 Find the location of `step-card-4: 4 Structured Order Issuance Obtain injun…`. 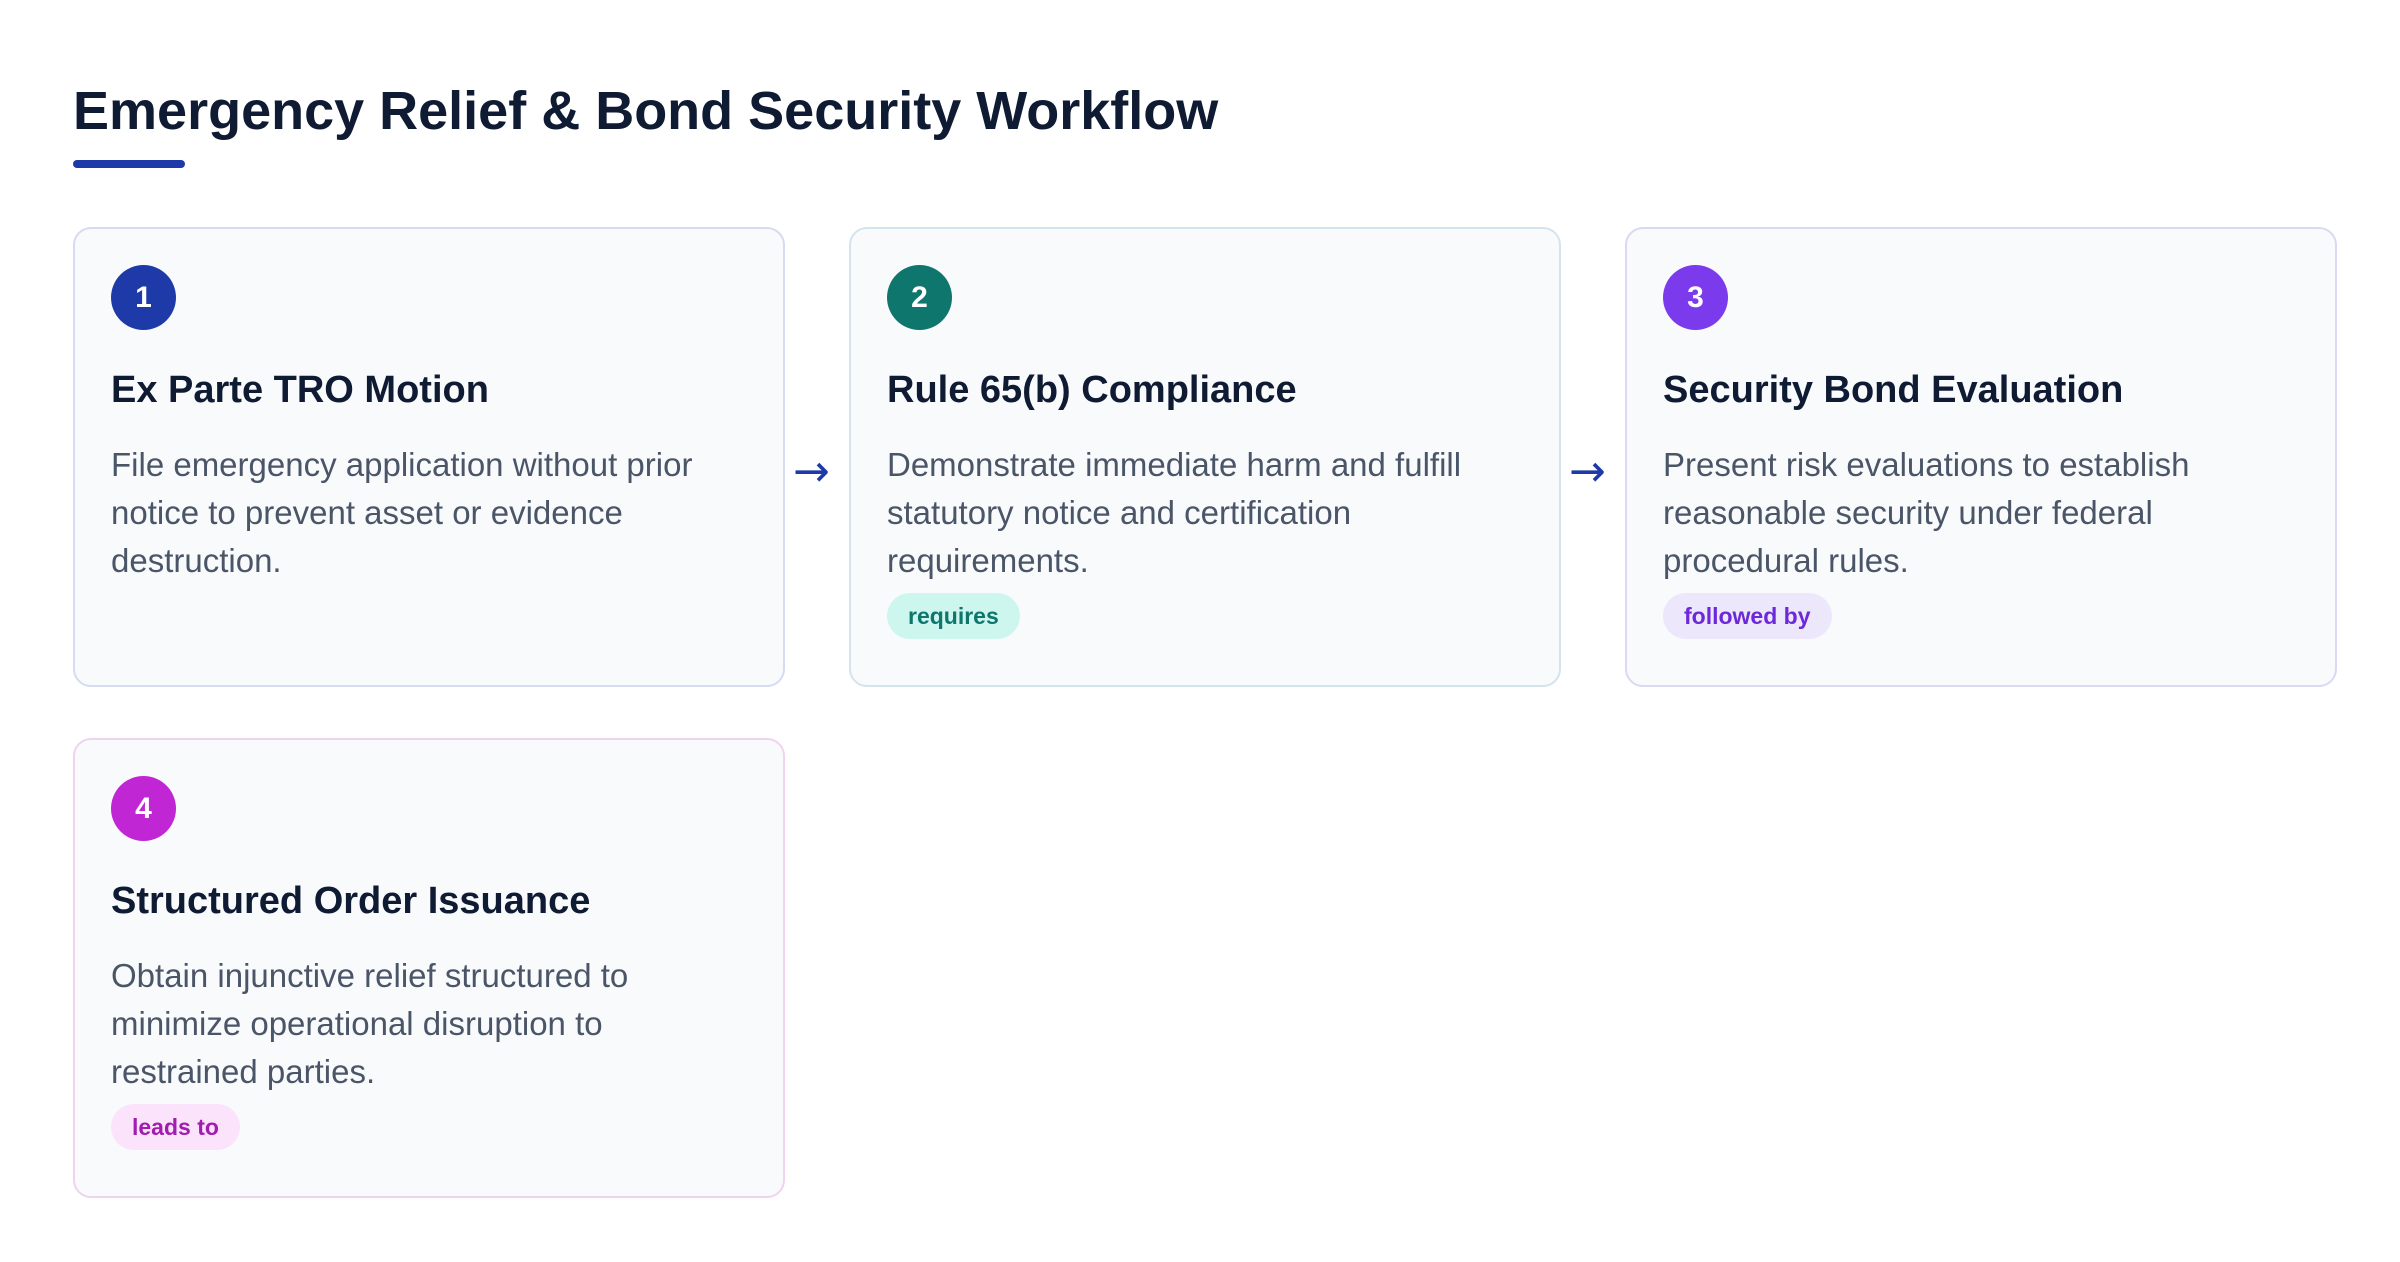

step-card-4: 4 Structured Order Issuance Obtain injun… is located at coordinates (429, 968).